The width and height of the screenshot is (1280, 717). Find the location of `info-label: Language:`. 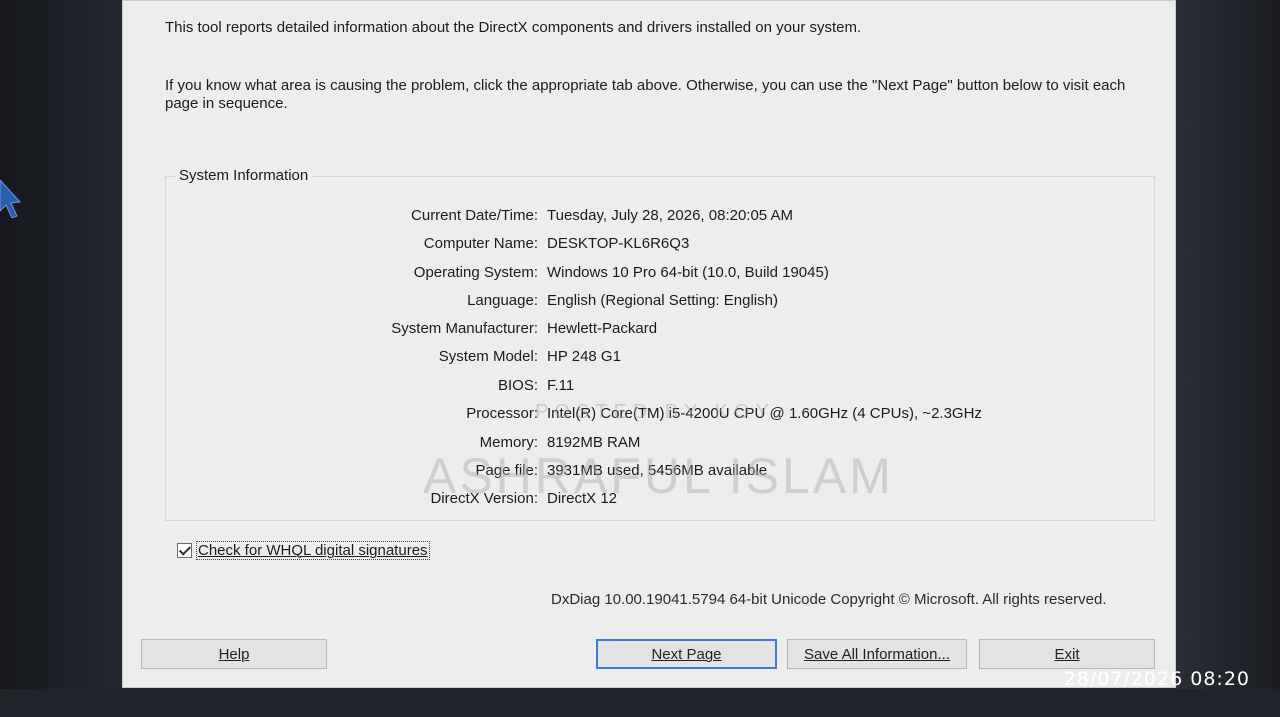

info-label: Language: is located at coordinates (502, 300).